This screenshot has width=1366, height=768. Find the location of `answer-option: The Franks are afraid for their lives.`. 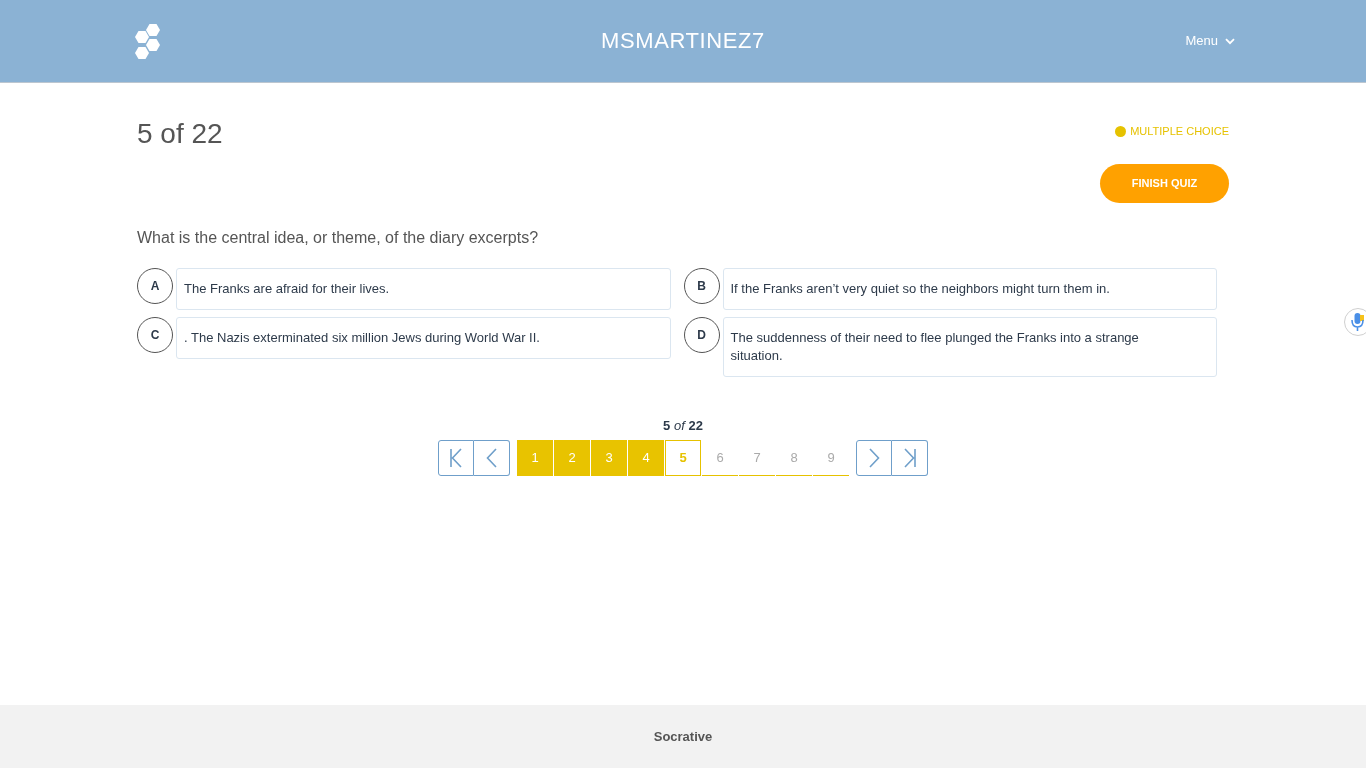

answer-option: The Franks are afraid for their lives. is located at coordinates (423, 289).